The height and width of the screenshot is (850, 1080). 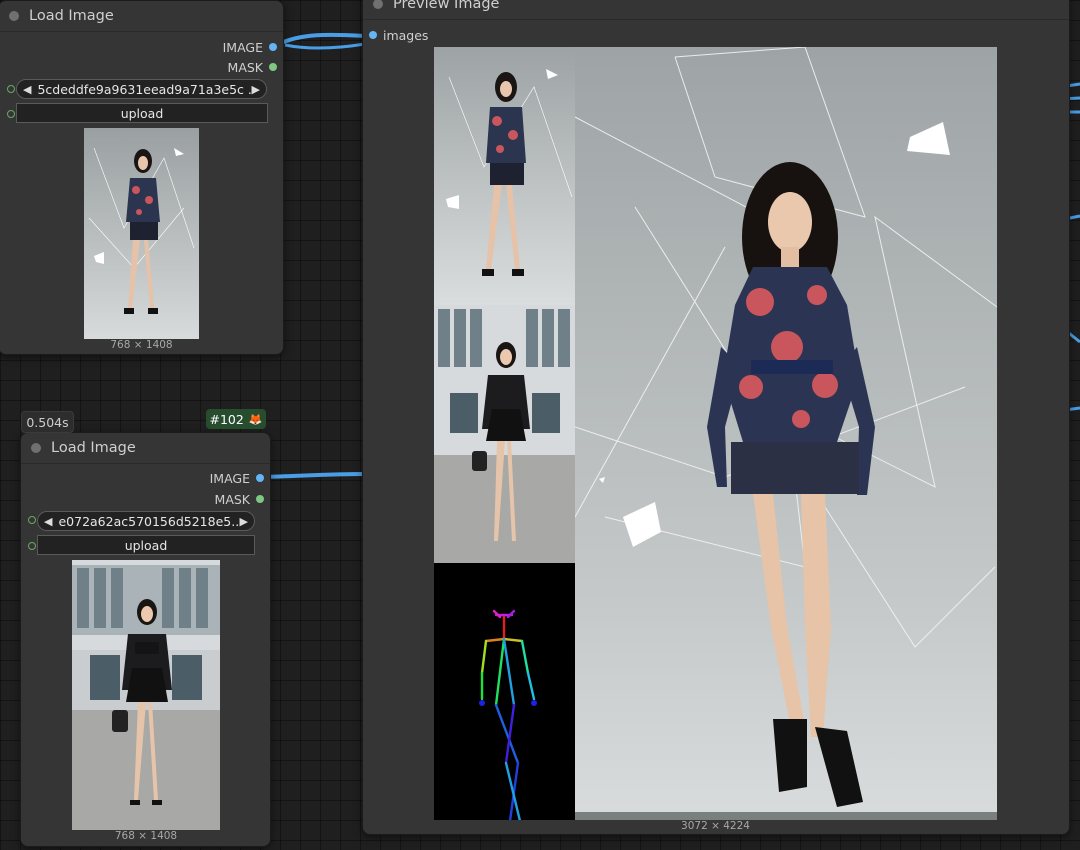 I want to click on image-file-select: ◀ e072a62ac570156d5218e5... ▶, so click(x=146, y=521).